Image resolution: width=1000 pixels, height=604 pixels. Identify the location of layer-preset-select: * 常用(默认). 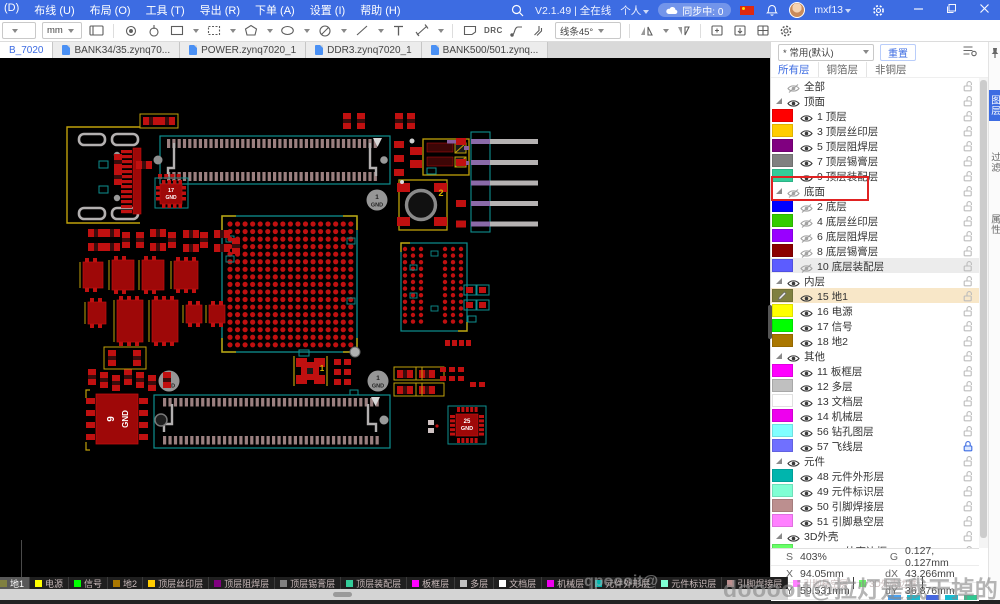
(826, 52).